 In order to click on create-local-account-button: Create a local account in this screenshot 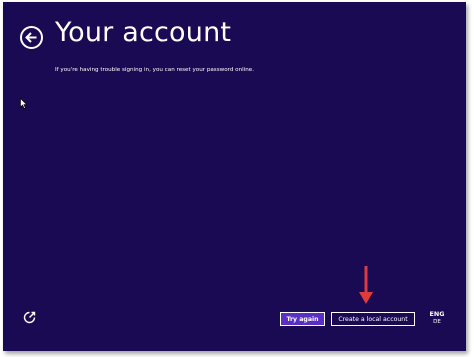, I will do `click(373, 319)`.